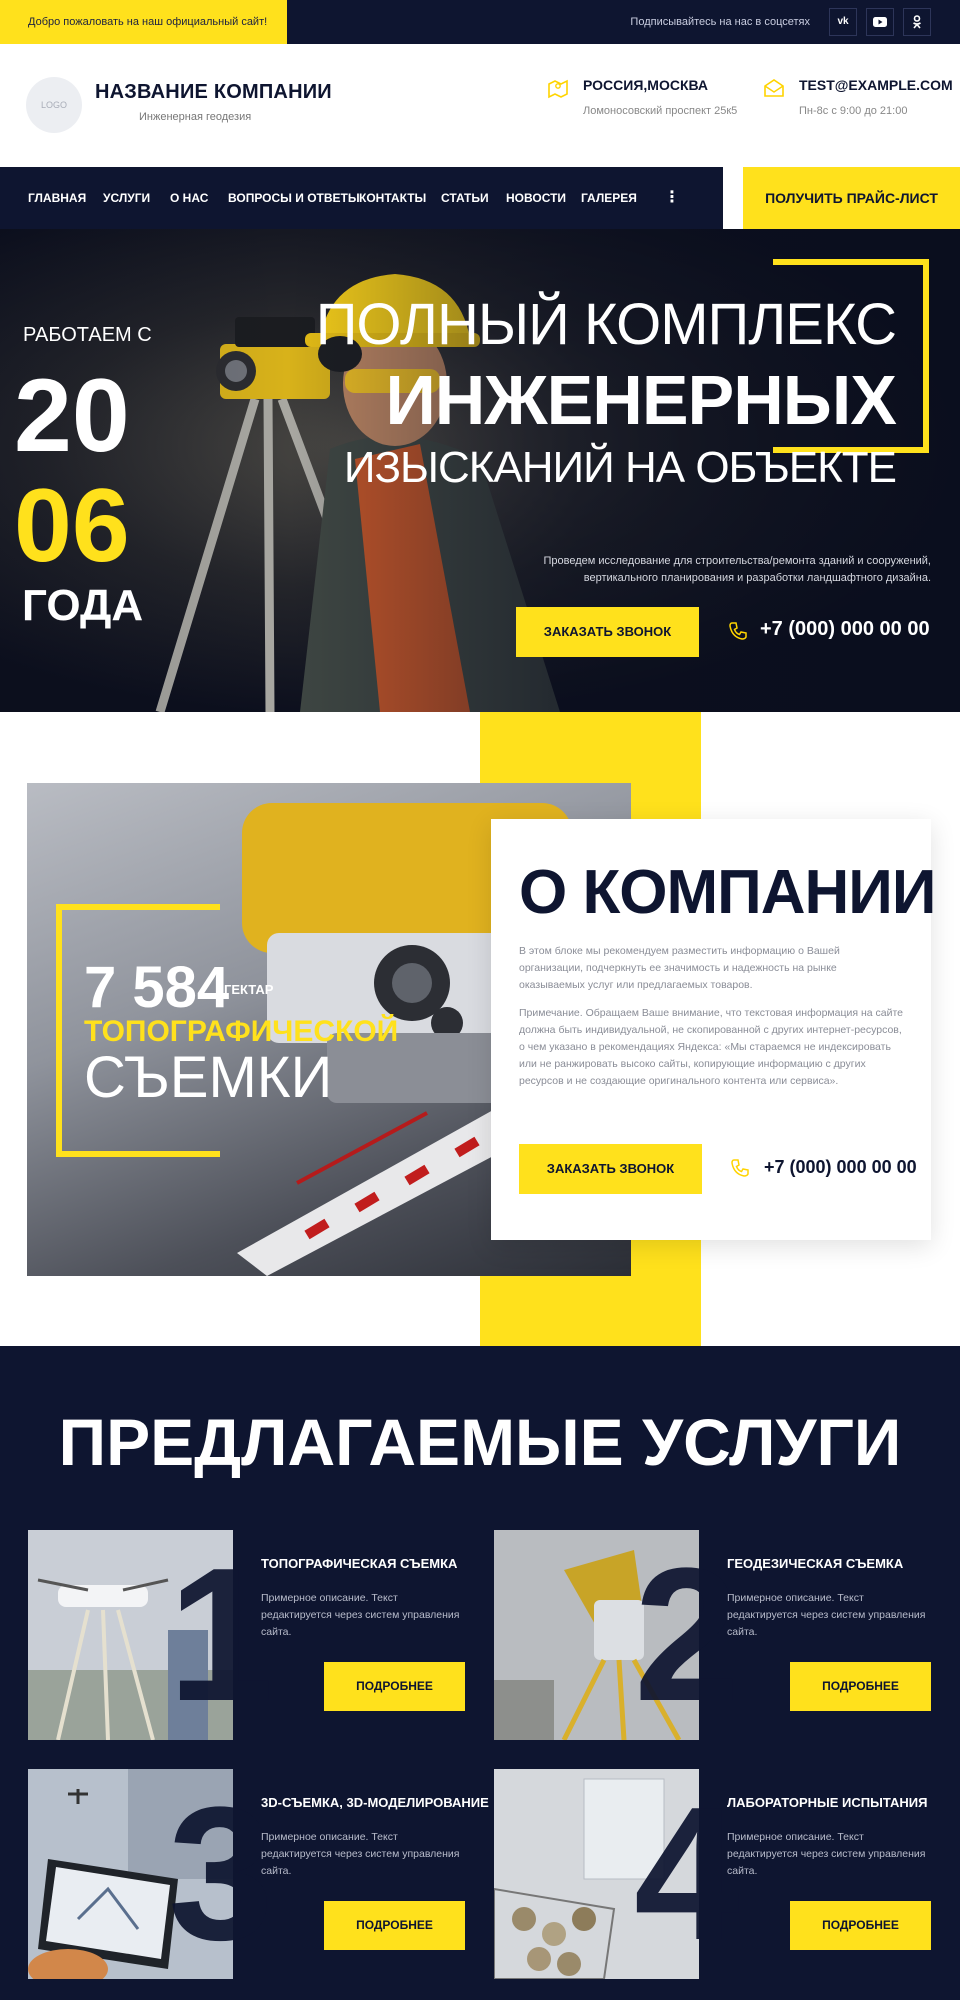 The image size is (960, 2000). What do you see at coordinates (189, 198) in the screenshot?
I see `nav-about: О НАС` at bounding box center [189, 198].